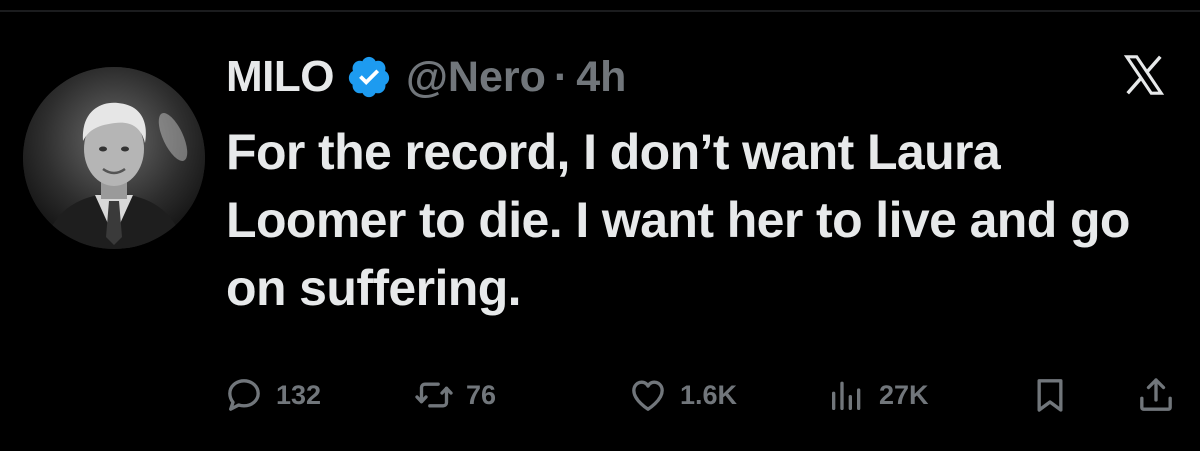  What do you see at coordinates (272, 395) in the screenshot?
I see `reply-button: 132` at bounding box center [272, 395].